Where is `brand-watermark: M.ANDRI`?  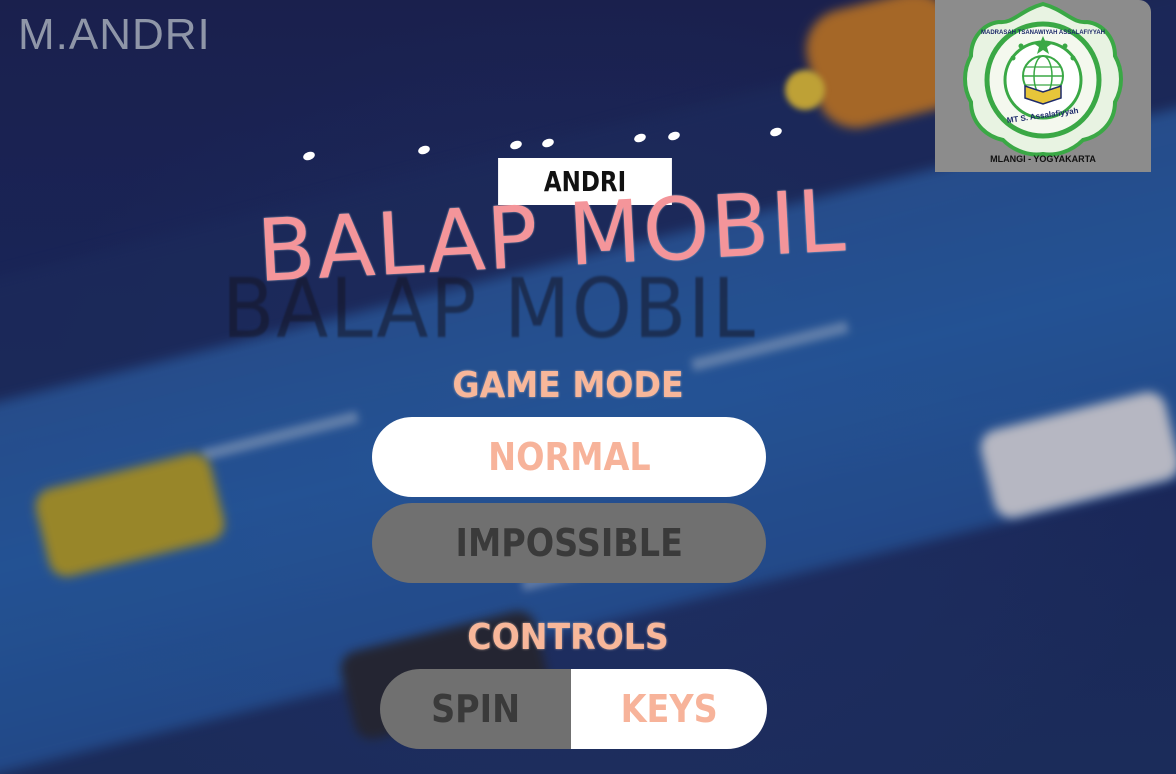
brand-watermark: M.ANDRI is located at coordinates (114, 34).